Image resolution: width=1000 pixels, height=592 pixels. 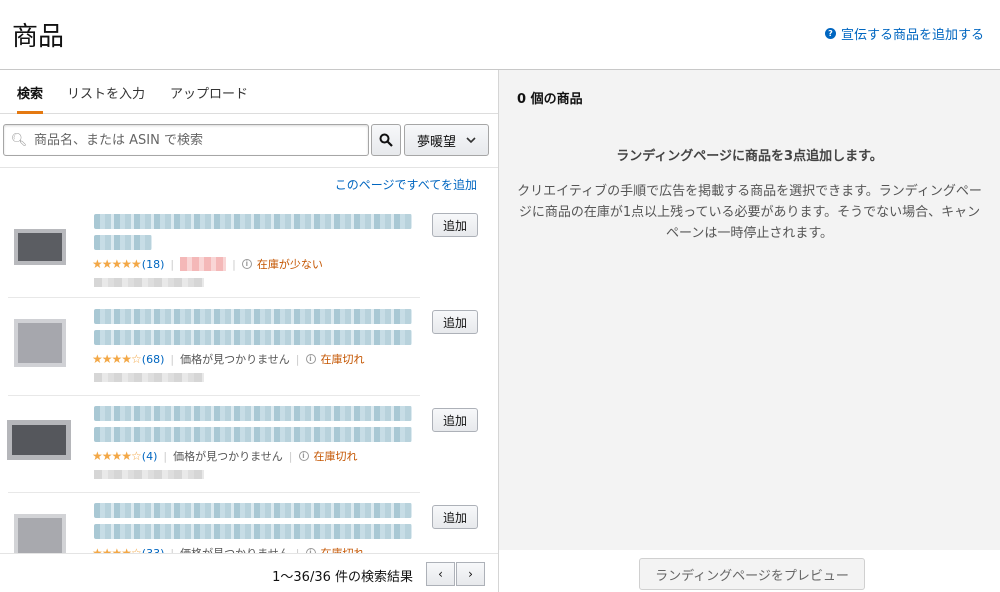 I want to click on magnifier-icon, so click(x=386, y=140).